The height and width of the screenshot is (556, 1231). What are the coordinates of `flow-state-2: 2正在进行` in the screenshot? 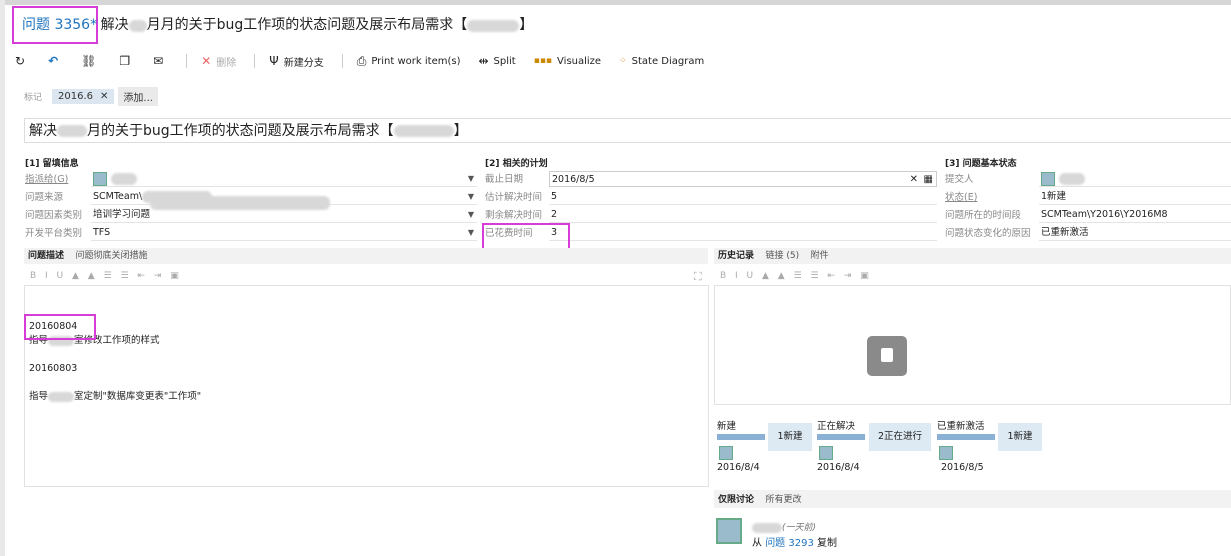 It's located at (900, 437).